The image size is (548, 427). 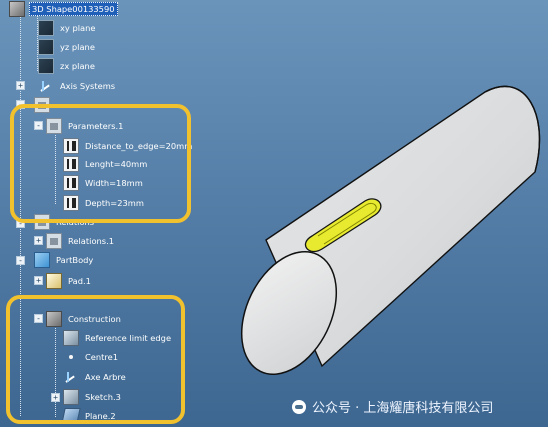 What do you see at coordinates (299, 406) in the screenshot?
I see `wechat-icon` at bounding box center [299, 406].